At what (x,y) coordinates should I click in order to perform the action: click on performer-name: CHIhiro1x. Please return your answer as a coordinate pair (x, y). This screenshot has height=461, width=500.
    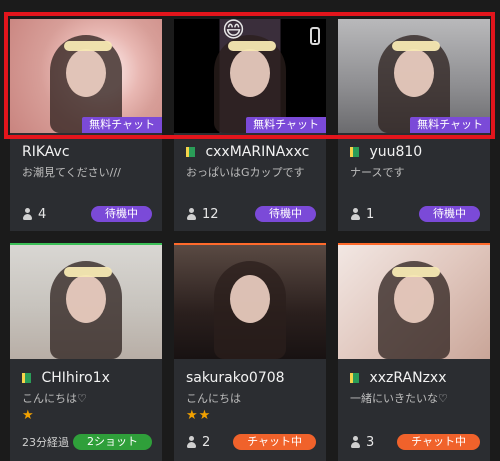
    Looking at the image, I should click on (87, 378).